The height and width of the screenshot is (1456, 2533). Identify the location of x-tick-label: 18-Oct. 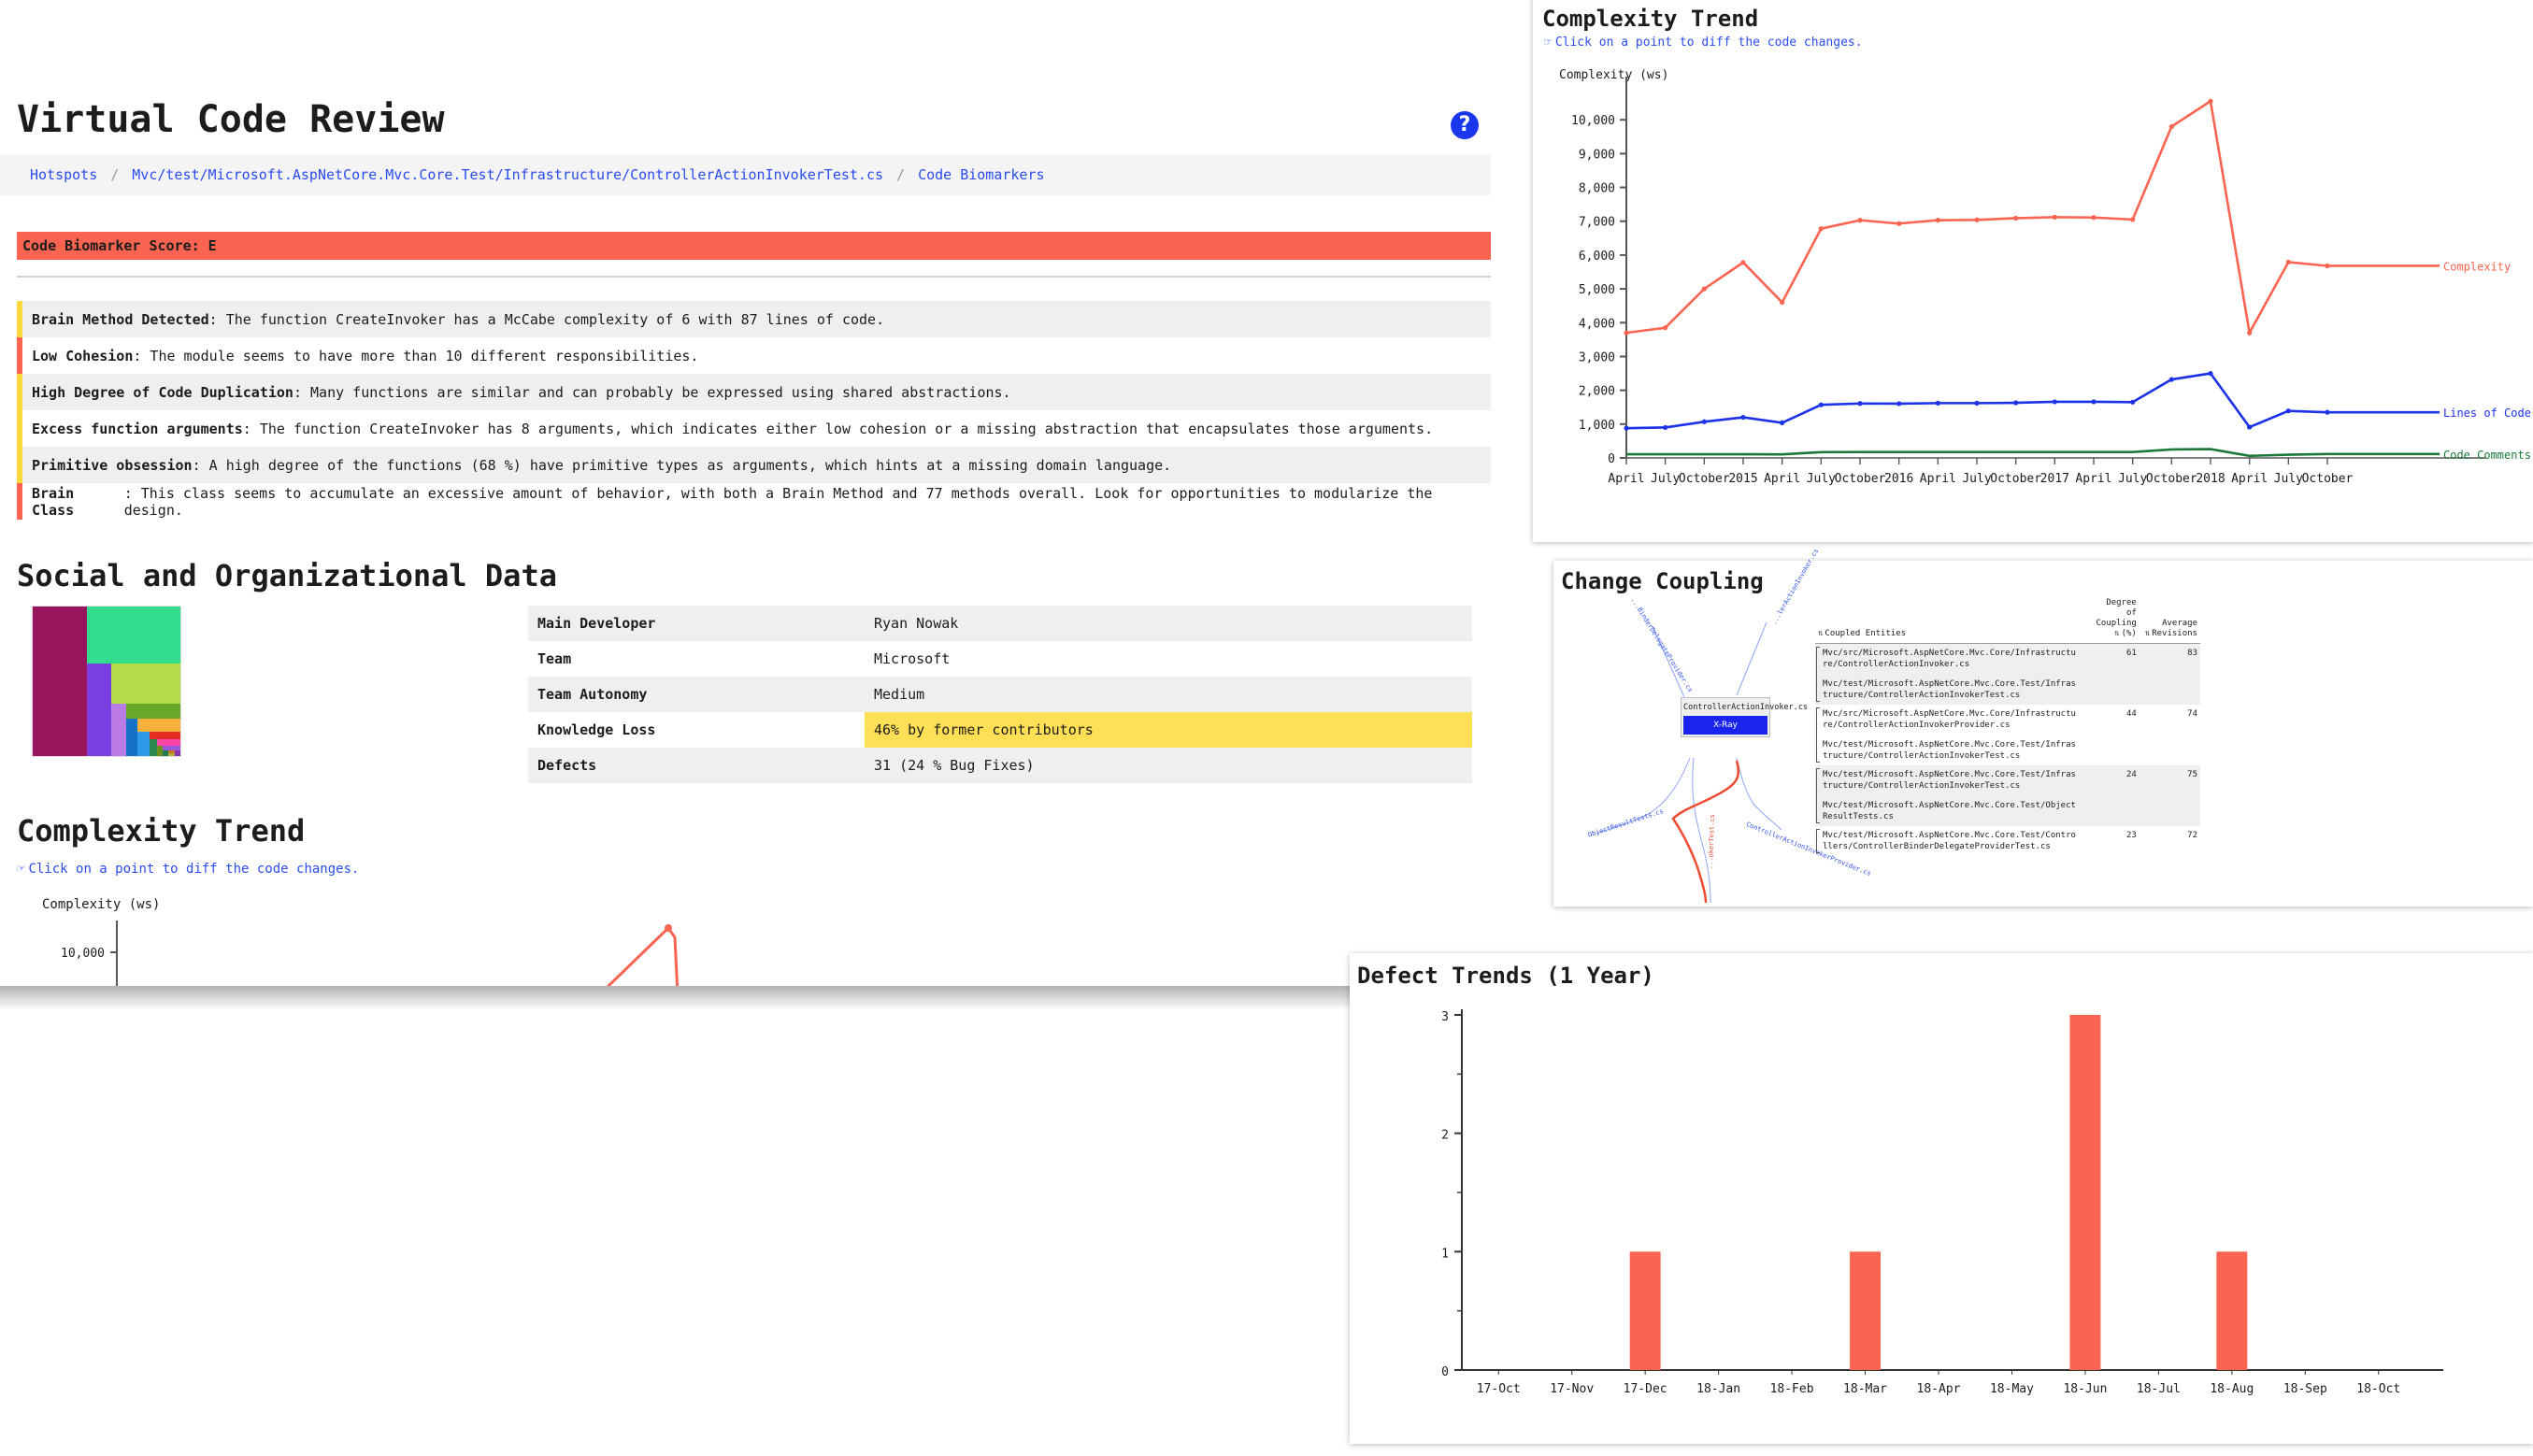
(2378, 1389).